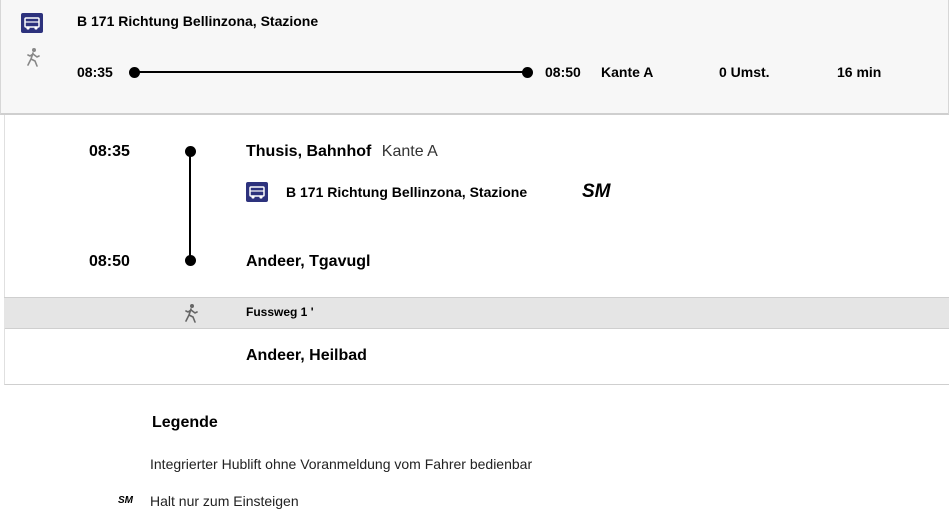 The image size is (949, 523). I want to click on final-stop-row, so click(476, 356).